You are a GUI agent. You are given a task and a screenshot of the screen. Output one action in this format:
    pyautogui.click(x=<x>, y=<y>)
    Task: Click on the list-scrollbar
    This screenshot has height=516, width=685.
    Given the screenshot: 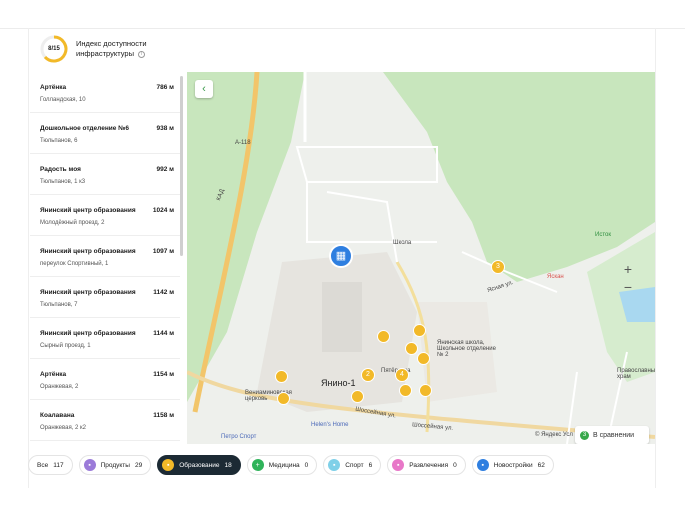 What is the action you would take?
    pyautogui.click(x=181, y=166)
    